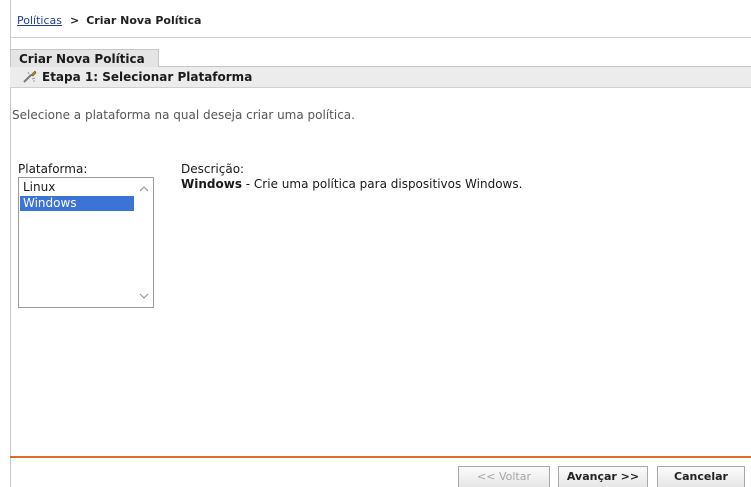 The width and height of the screenshot is (751, 487). What do you see at coordinates (86, 242) in the screenshot?
I see `platform-listbox: Linux Windows` at bounding box center [86, 242].